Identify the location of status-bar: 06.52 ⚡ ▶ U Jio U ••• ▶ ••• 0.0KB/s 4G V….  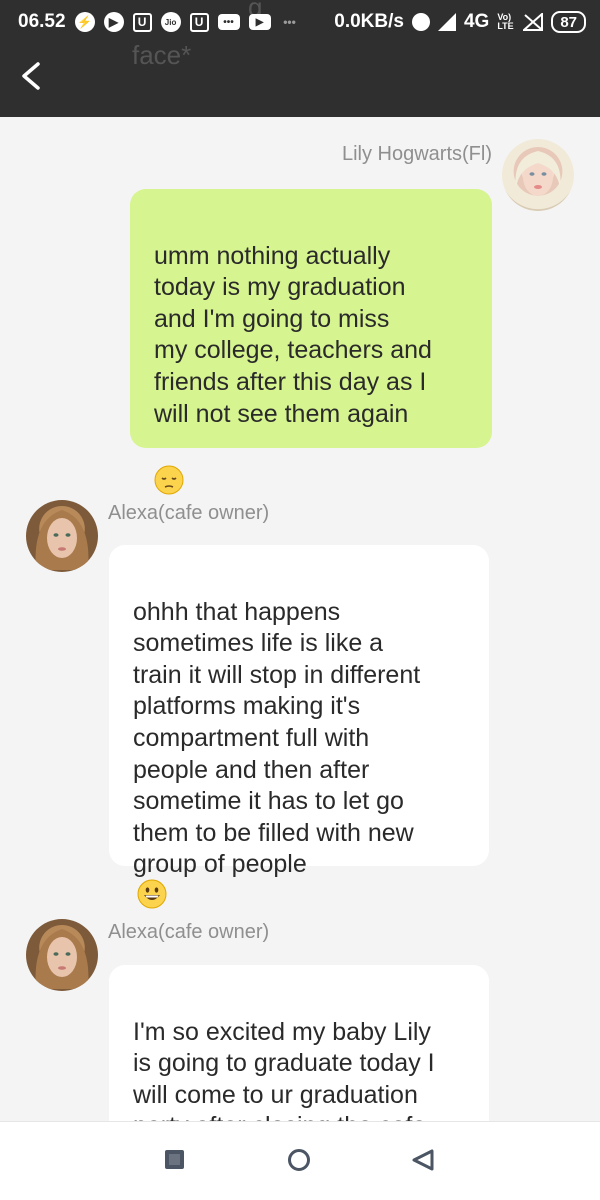
(300, 22).